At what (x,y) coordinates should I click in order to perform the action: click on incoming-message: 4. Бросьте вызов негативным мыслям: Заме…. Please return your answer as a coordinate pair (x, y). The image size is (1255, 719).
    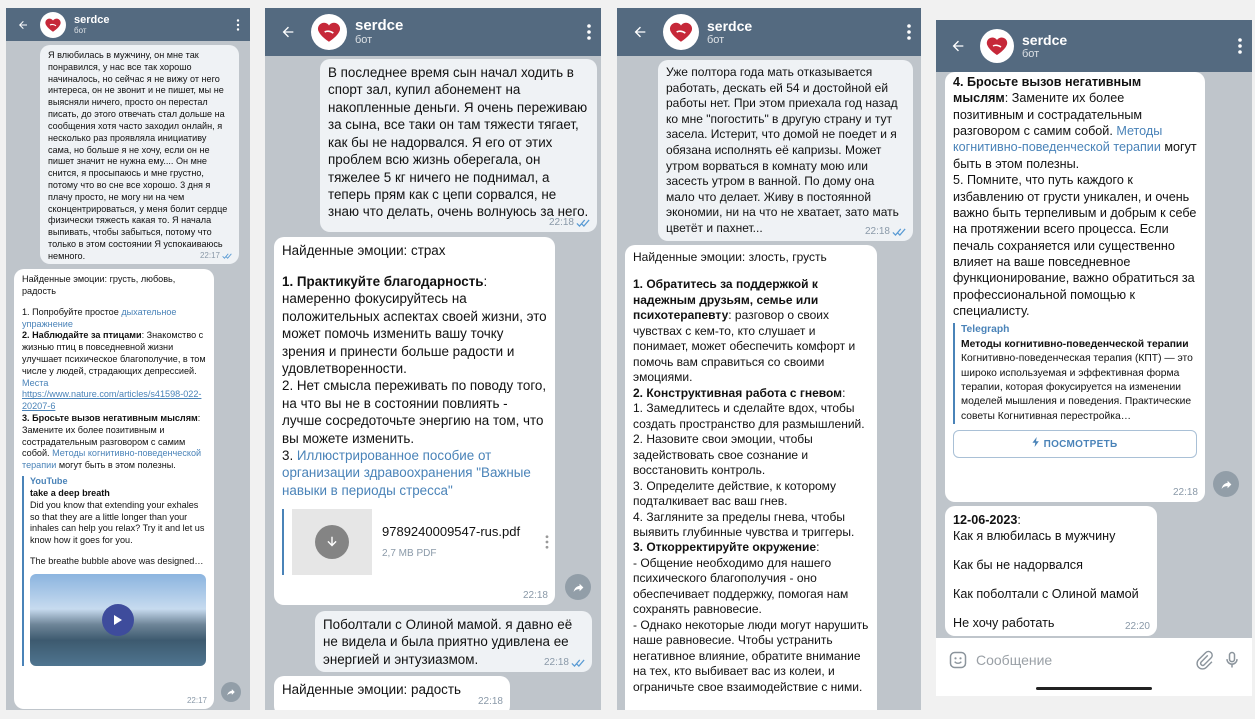
    Looking at the image, I should click on (1075, 287).